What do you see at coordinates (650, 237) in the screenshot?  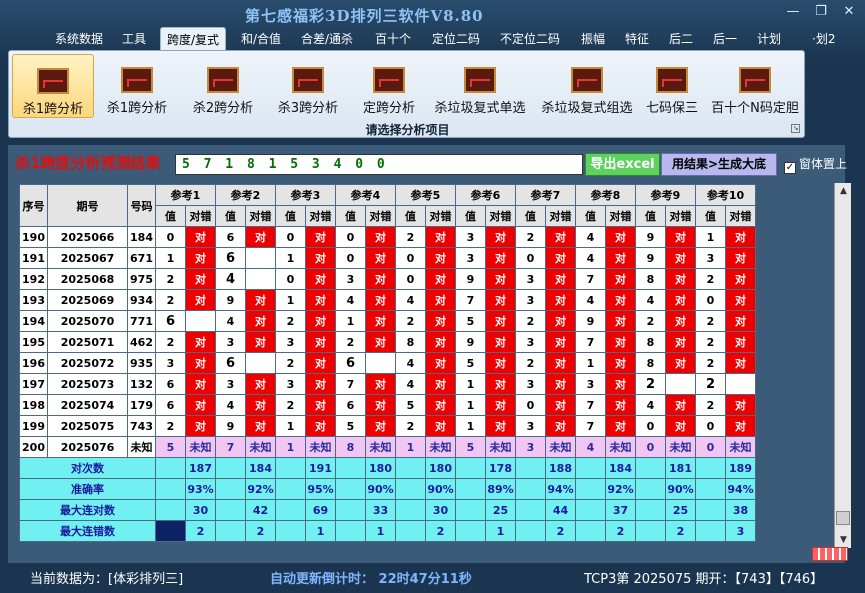 I see `cell-value: 9` at bounding box center [650, 237].